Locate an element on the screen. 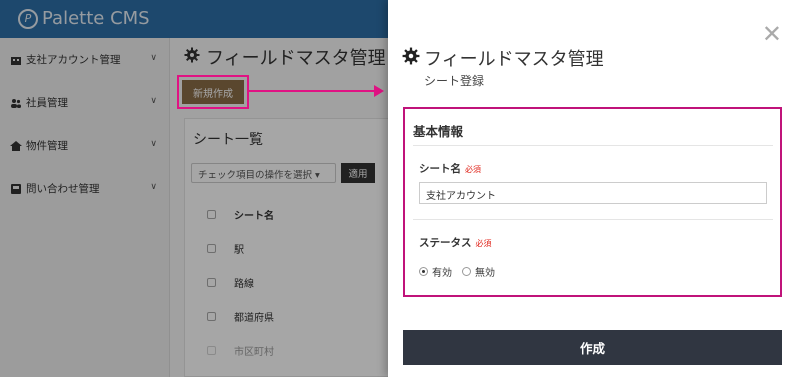  status-label: ステータス 必須 is located at coordinates (455, 242).